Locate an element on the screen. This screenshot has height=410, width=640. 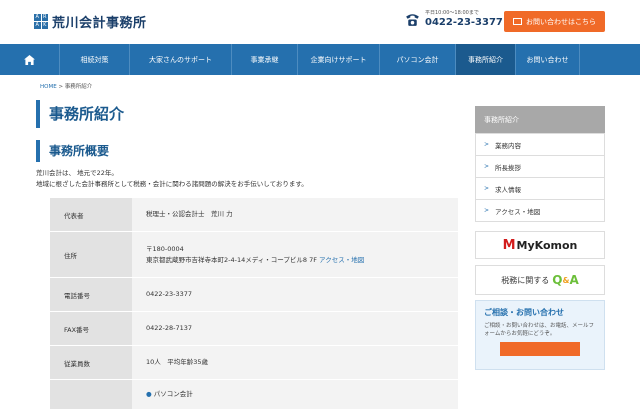
logo-text: 荒川会計事務所 is located at coordinates (99, 23).